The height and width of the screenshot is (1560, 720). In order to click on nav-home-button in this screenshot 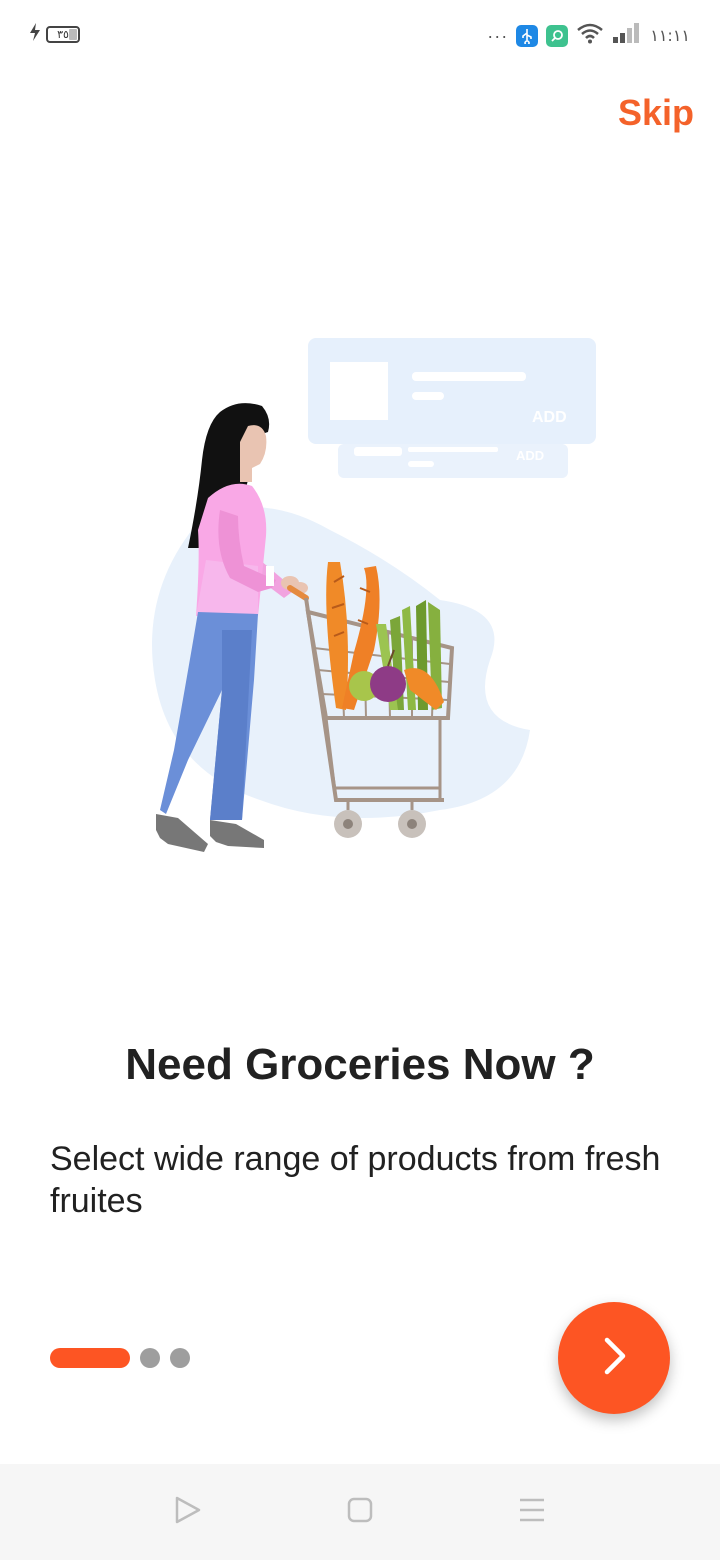, I will do `click(360, 1512)`.